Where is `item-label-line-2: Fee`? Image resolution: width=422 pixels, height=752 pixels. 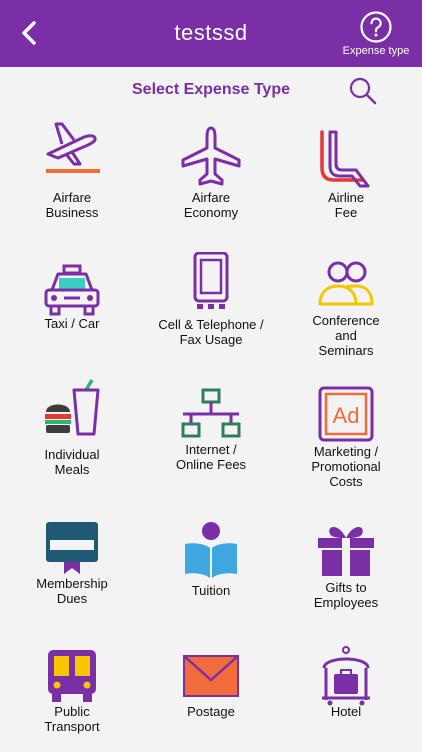
item-label-line-2: Fee is located at coordinates (346, 212).